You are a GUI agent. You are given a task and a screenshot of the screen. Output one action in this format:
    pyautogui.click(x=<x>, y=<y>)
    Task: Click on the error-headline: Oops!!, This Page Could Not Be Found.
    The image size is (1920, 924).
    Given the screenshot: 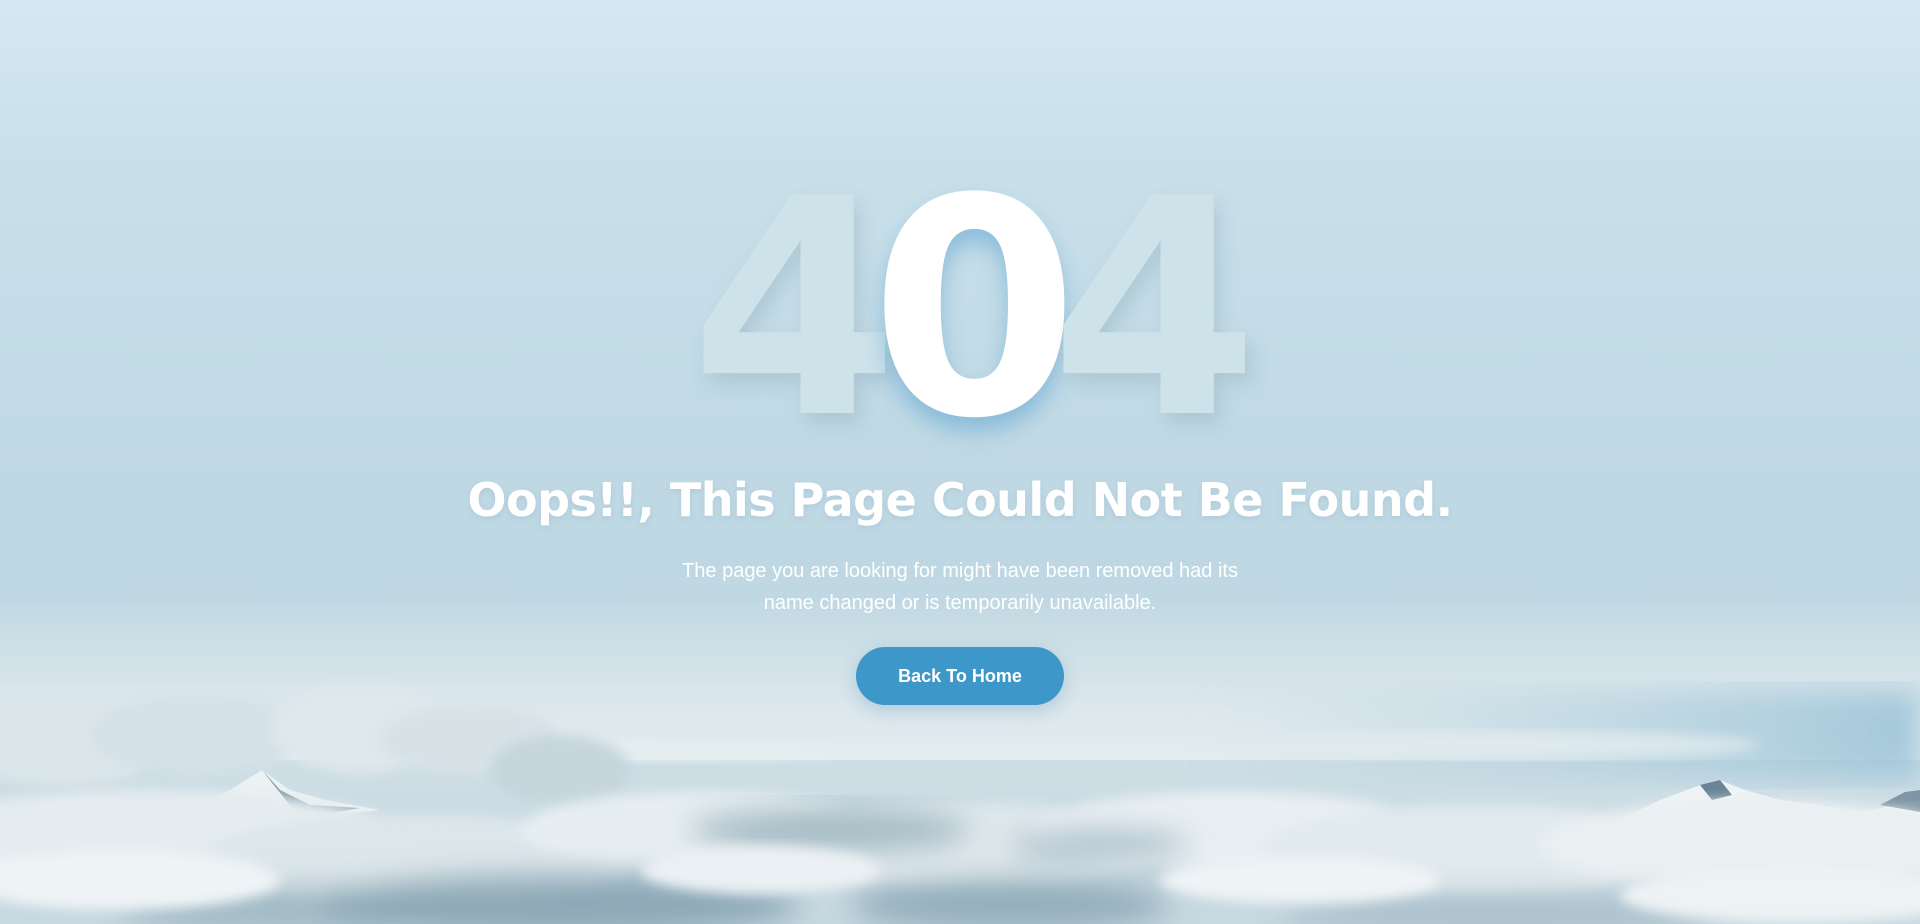 What is the action you would take?
    pyautogui.click(x=960, y=500)
    